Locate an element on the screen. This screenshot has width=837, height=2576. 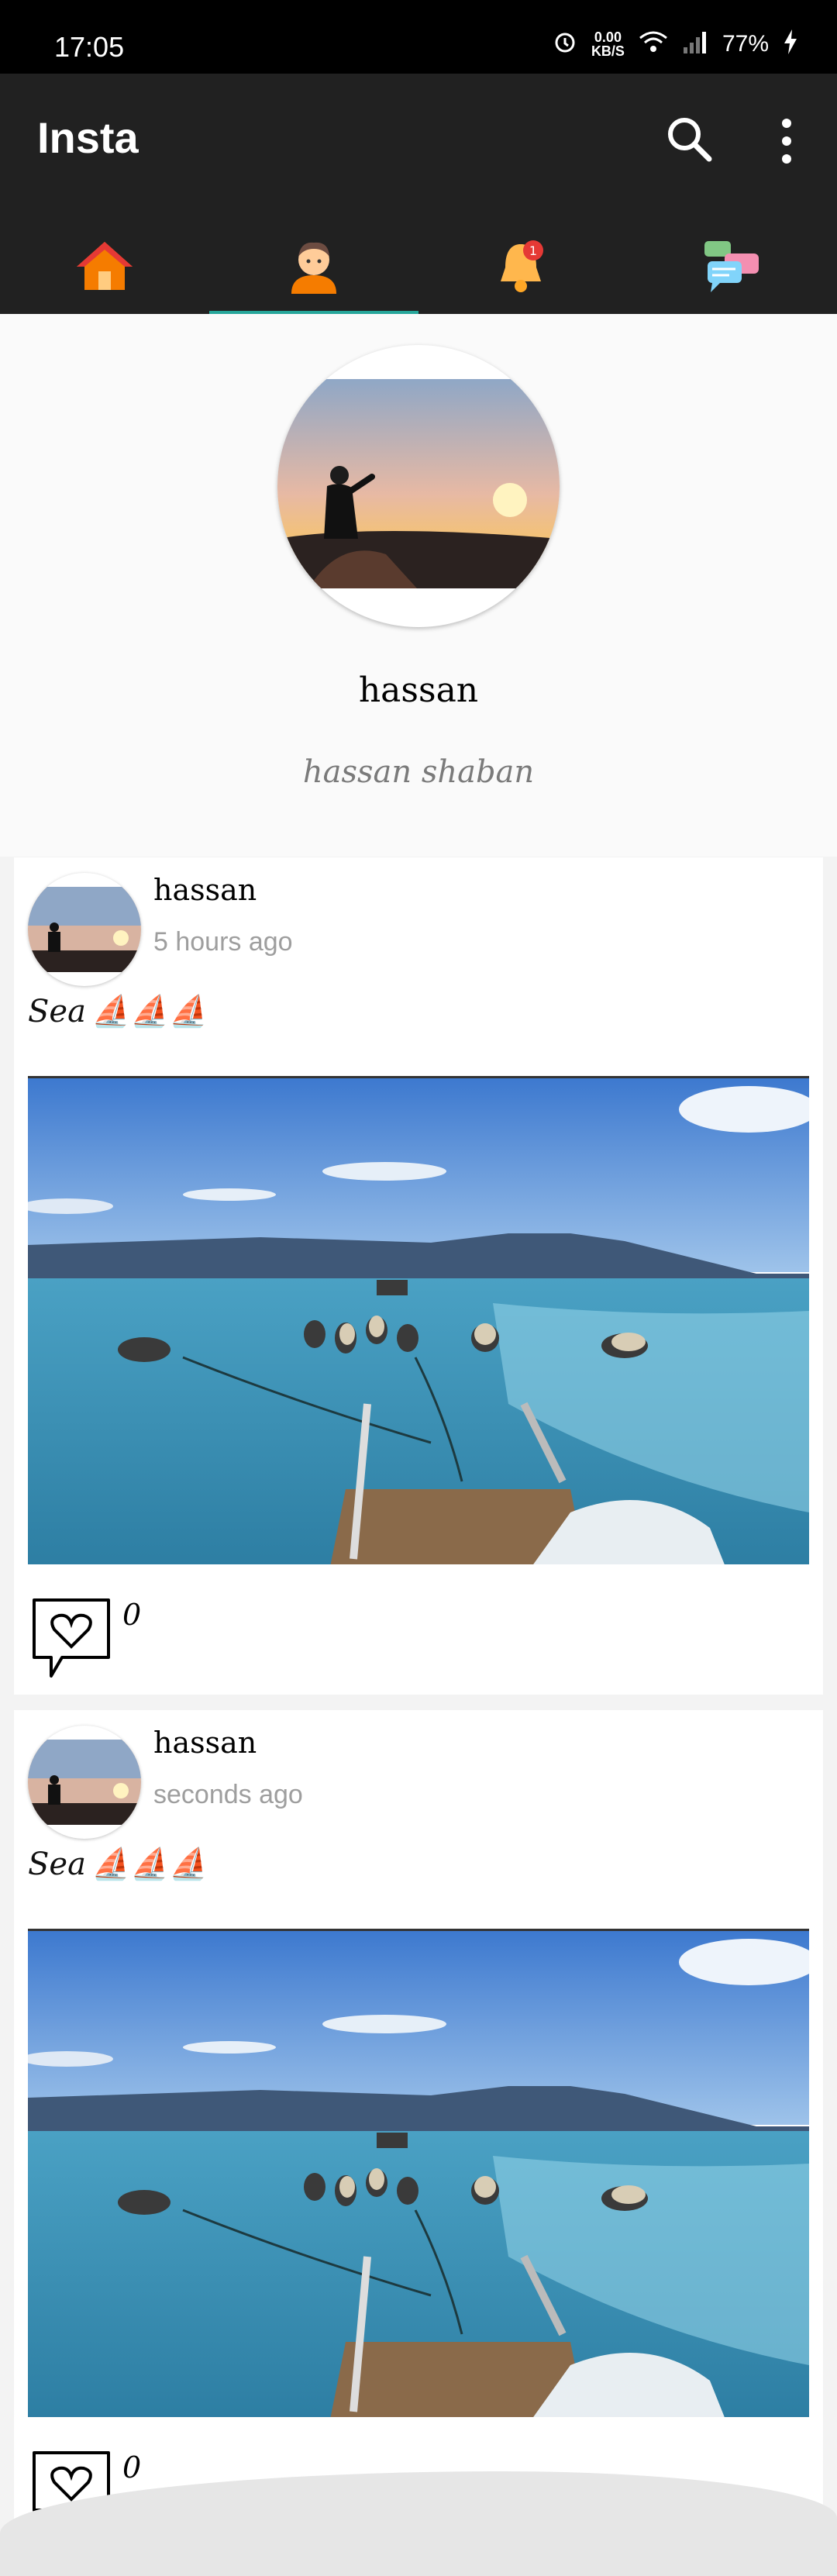
profile-username: hassan is located at coordinates (418, 690).